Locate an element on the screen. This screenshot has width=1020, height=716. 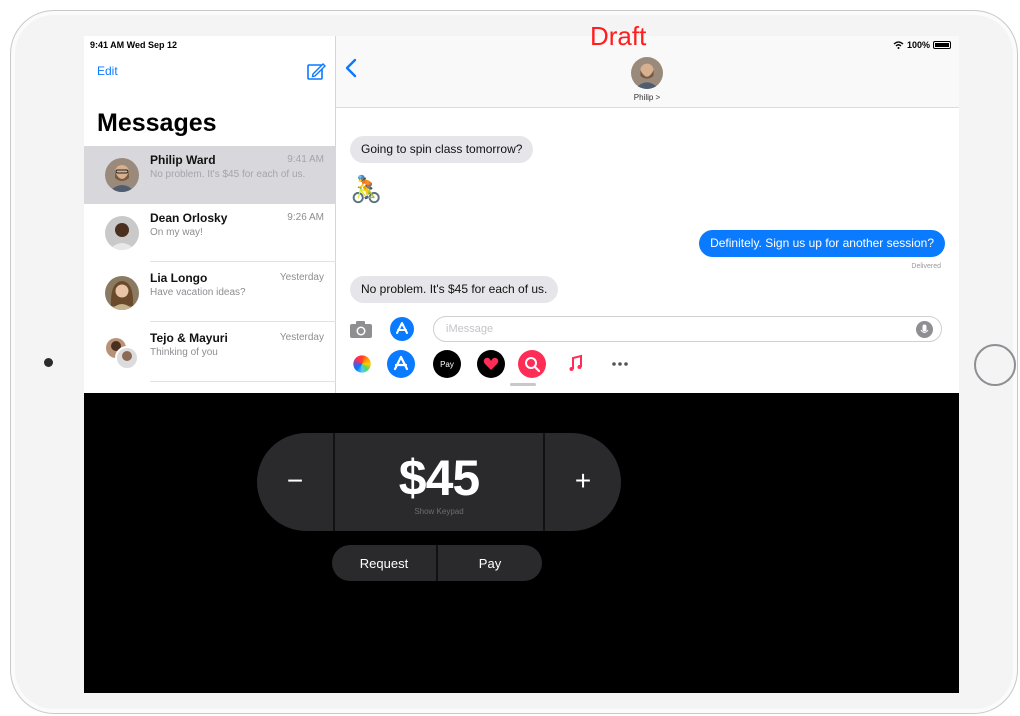
amount-stepper: − $45 Show Keypad + is located at coordinates (439, 482).